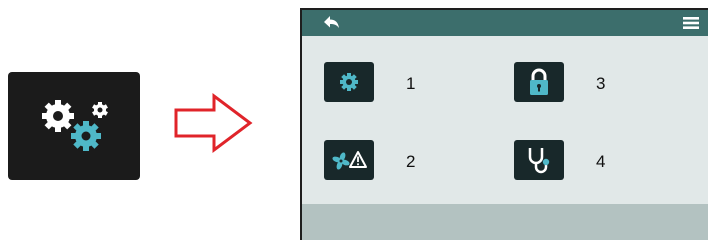  Describe the element at coordinates (505, 23) in the screenshot. I see `screen-header` at that location.